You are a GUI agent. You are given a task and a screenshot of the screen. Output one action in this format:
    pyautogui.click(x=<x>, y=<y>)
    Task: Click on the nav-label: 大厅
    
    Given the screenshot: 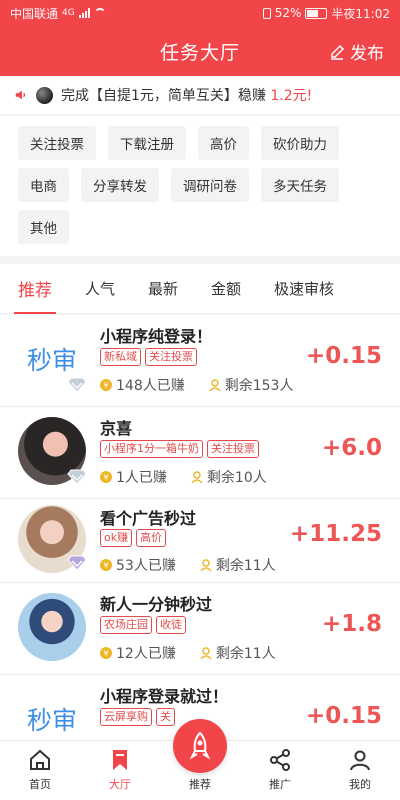 What is the action you would take?
    pyautogui.click(x=120, y=784)
    